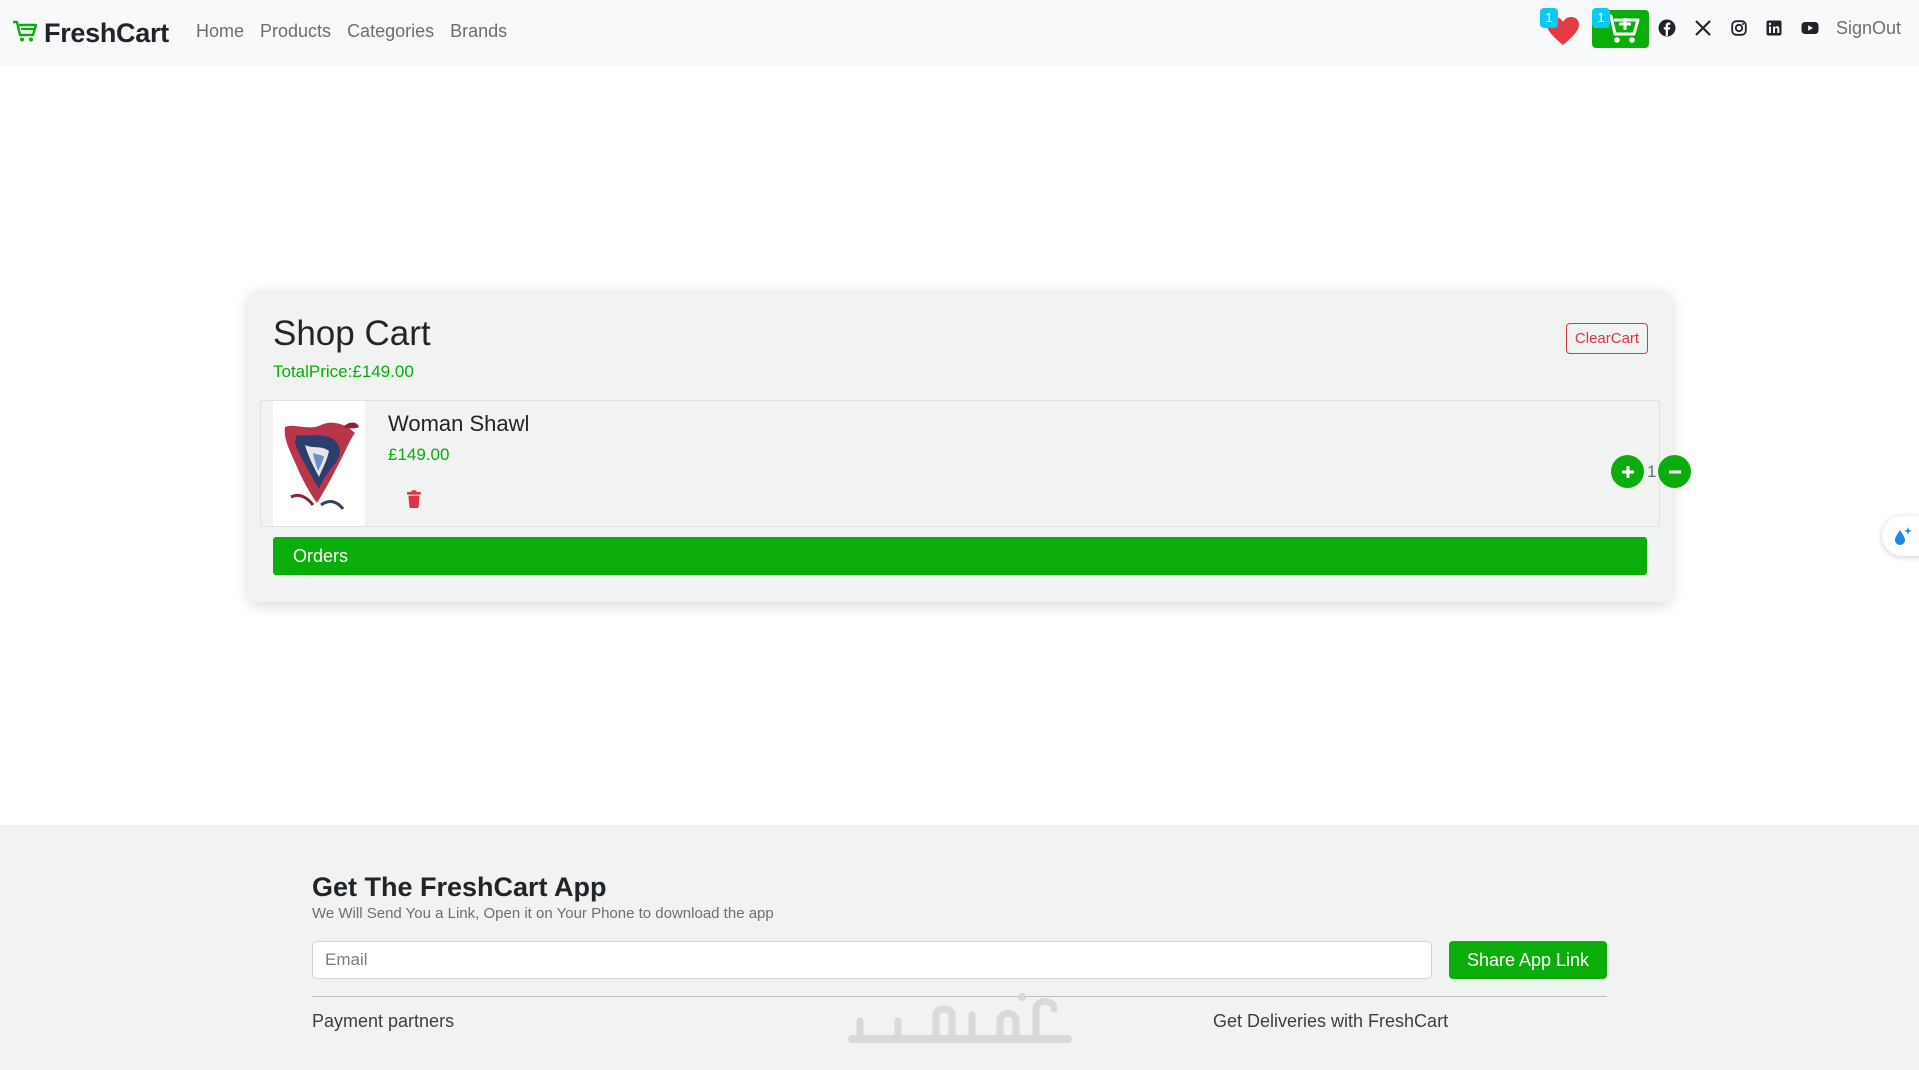 This screenshot has height=1070, width=1919. Describe the element at coordinates (1652, 471) in the screenshot. I see `cart-item-quantity: 1` at that location.